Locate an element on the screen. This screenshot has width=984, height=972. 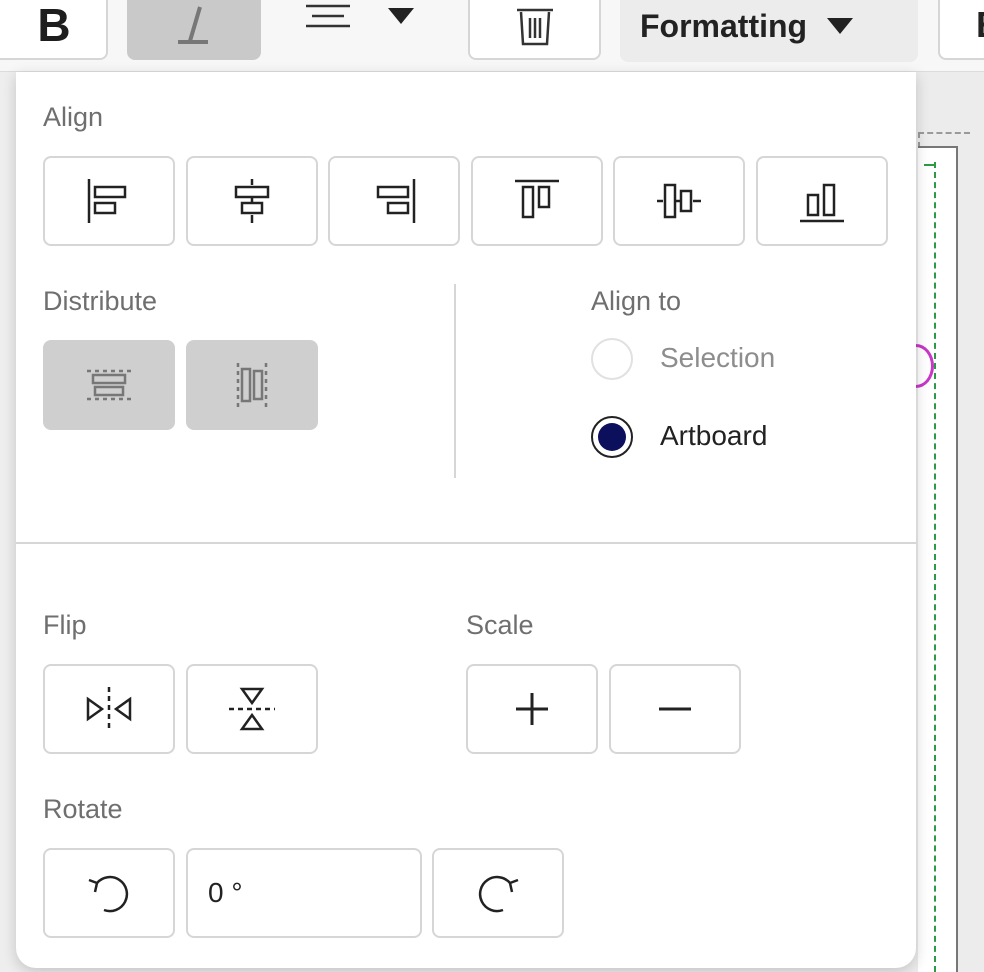
formatting-label: Formatting is located at coordinates (724, 25).